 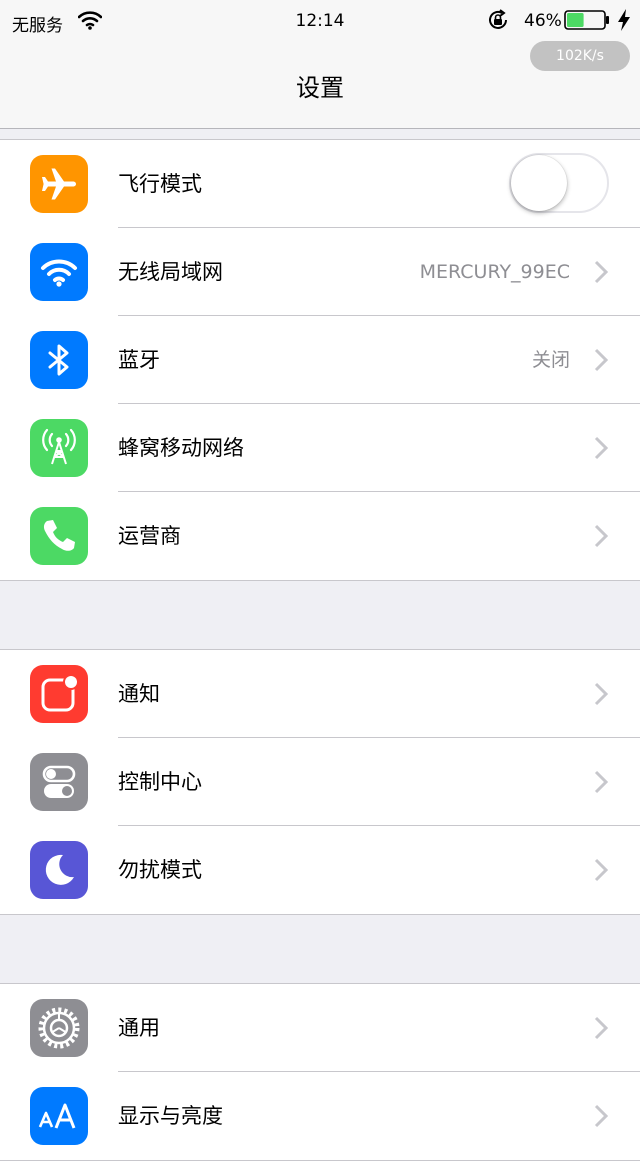 What do you see at coordinates (320, 88) in the screenshot?
I see `page-title: 设置` at bounding box center [320, 88].